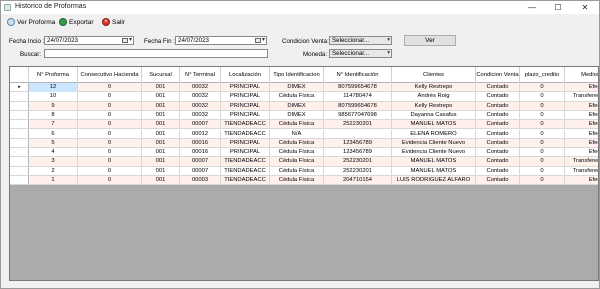 The width and height of the screenshot is (600, 289). I want to click on date-end-picker: 24/07/2023 ▾, so click(221, 40).